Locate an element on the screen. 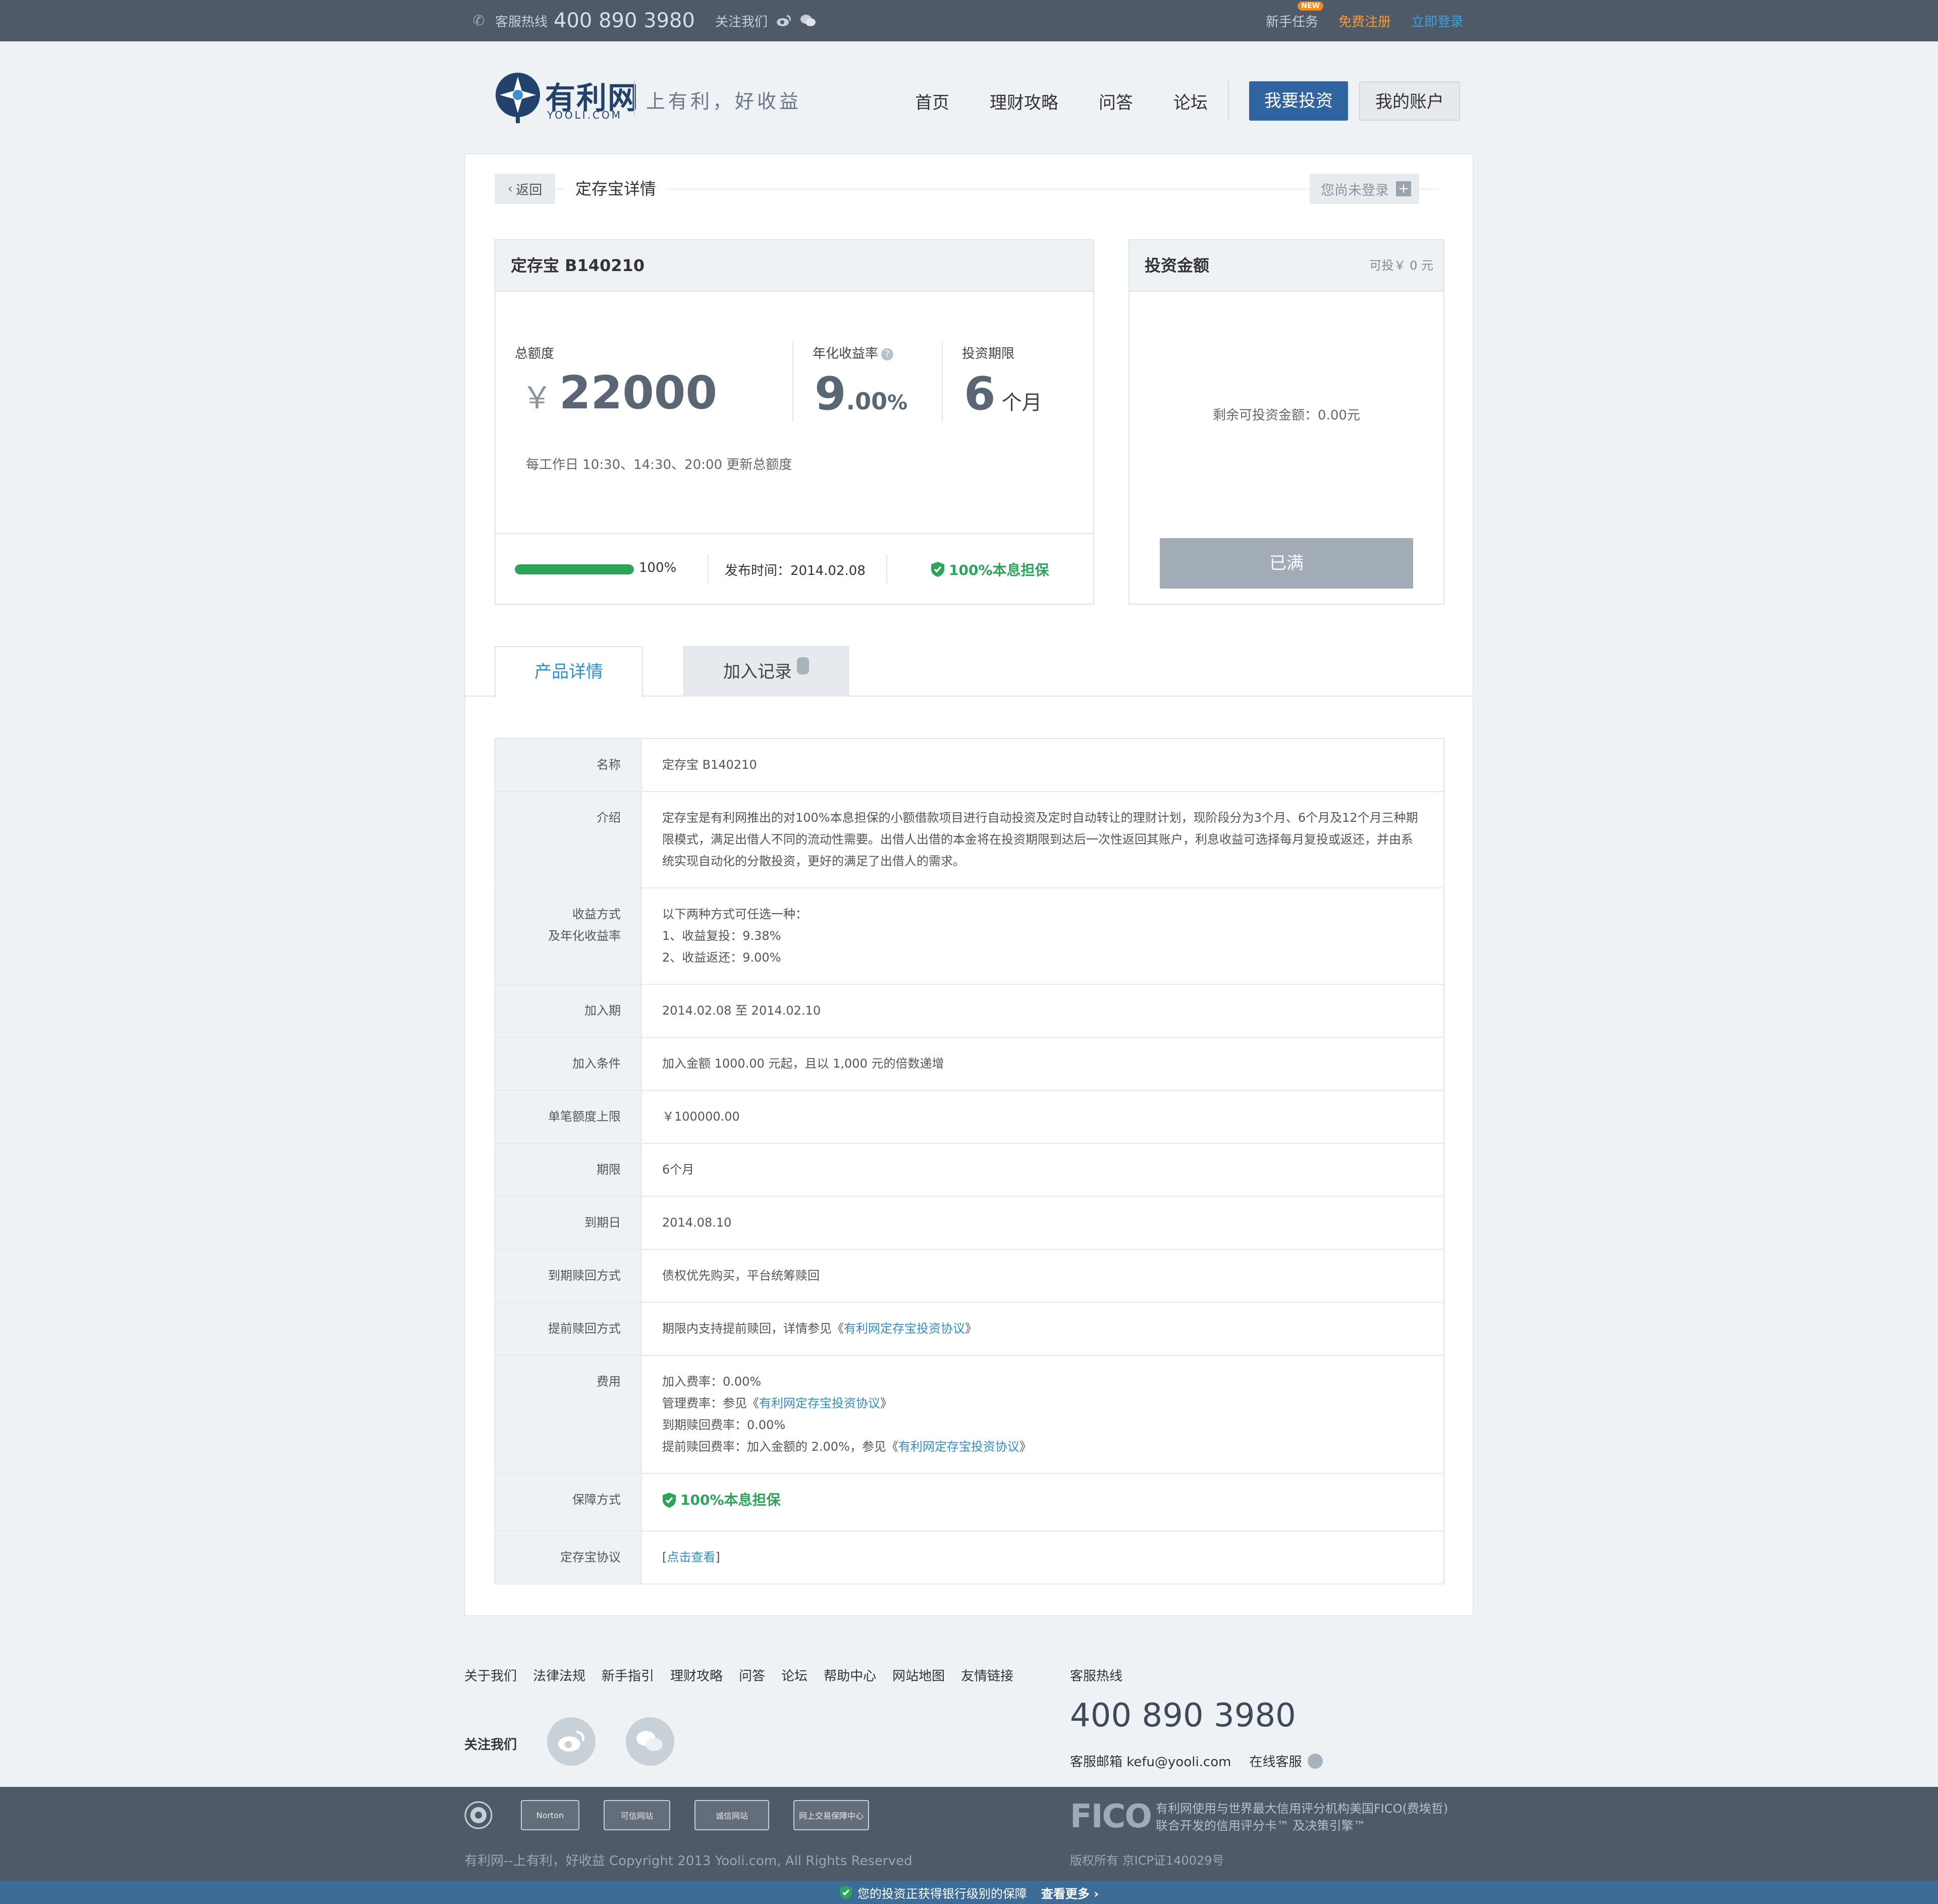  publish-date: 发布时间：2014.02.08 is located at coordinates (795, 571).